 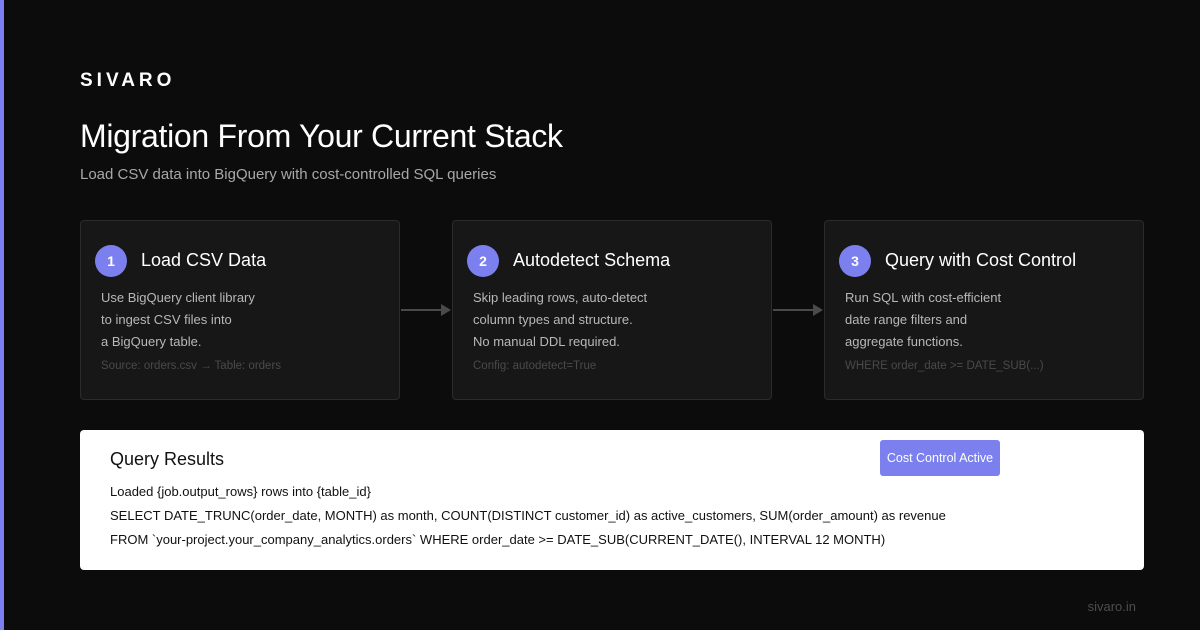 What do you see at coordinates (592, 260) in the screenshot?
I see `step-title: Autodetect Schema` at bounding box center [592, 260].